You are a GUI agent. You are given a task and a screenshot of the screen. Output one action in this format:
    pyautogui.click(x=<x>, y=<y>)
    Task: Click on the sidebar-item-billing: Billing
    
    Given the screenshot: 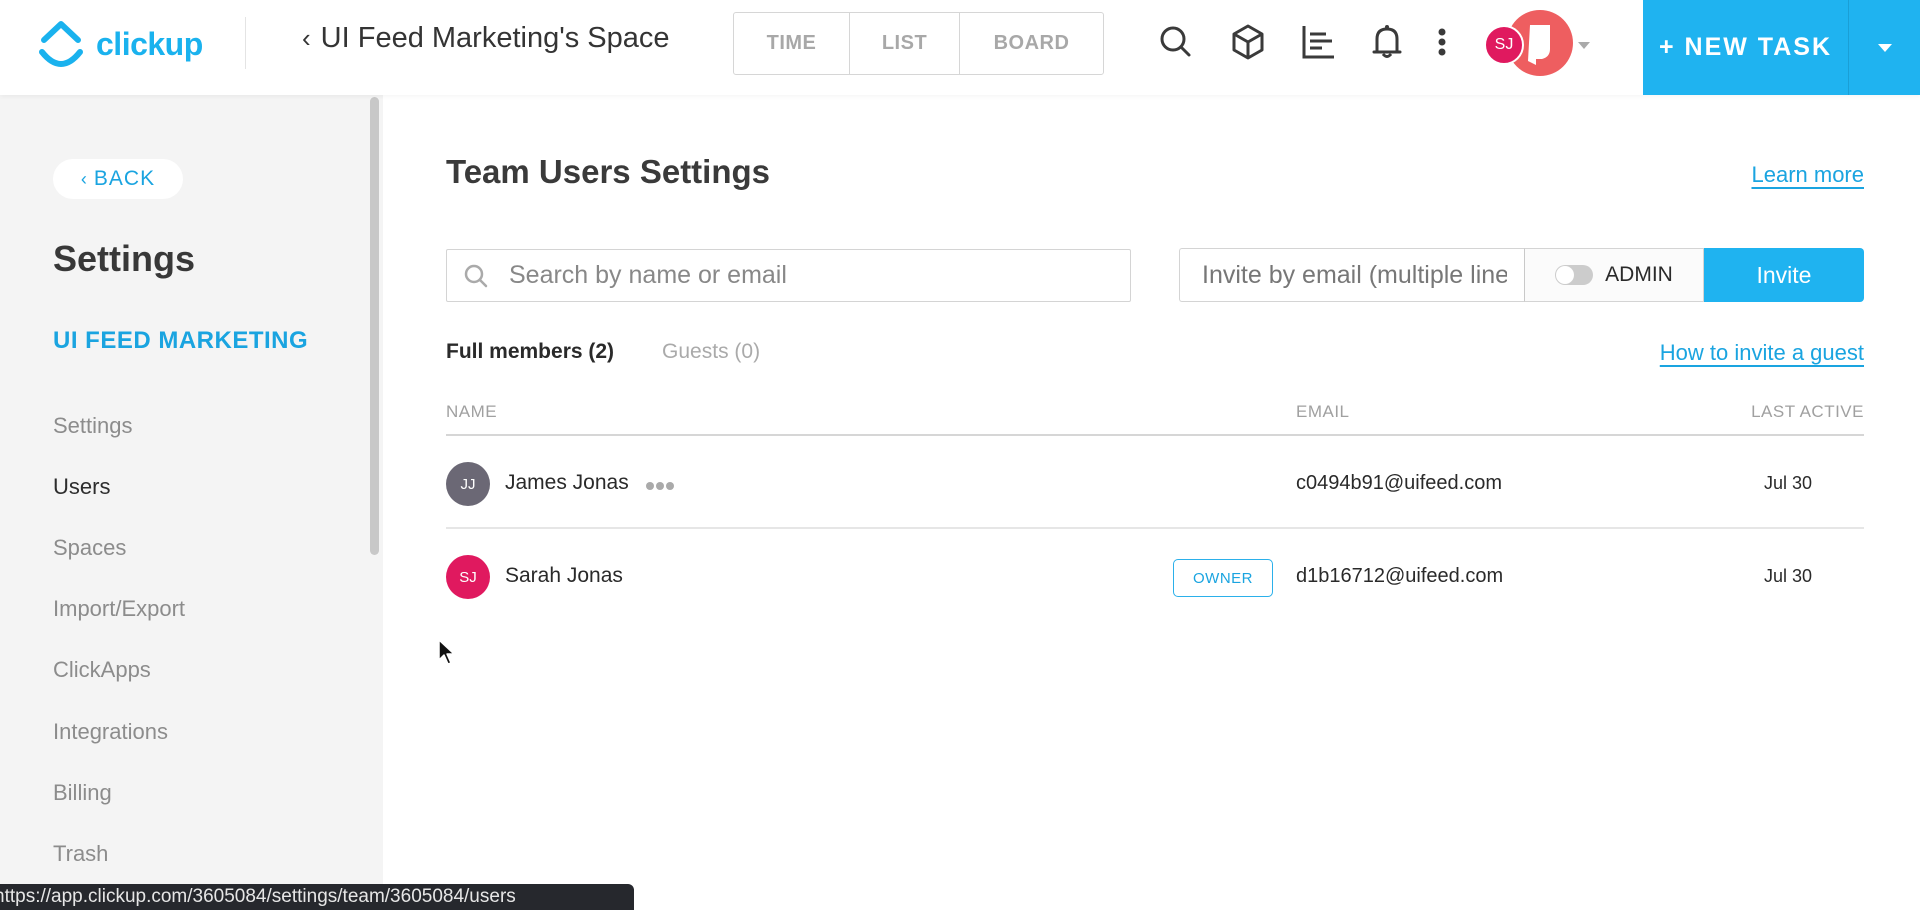 What is the action you would take?
    pyautogui.click(x=119, y=792)
    